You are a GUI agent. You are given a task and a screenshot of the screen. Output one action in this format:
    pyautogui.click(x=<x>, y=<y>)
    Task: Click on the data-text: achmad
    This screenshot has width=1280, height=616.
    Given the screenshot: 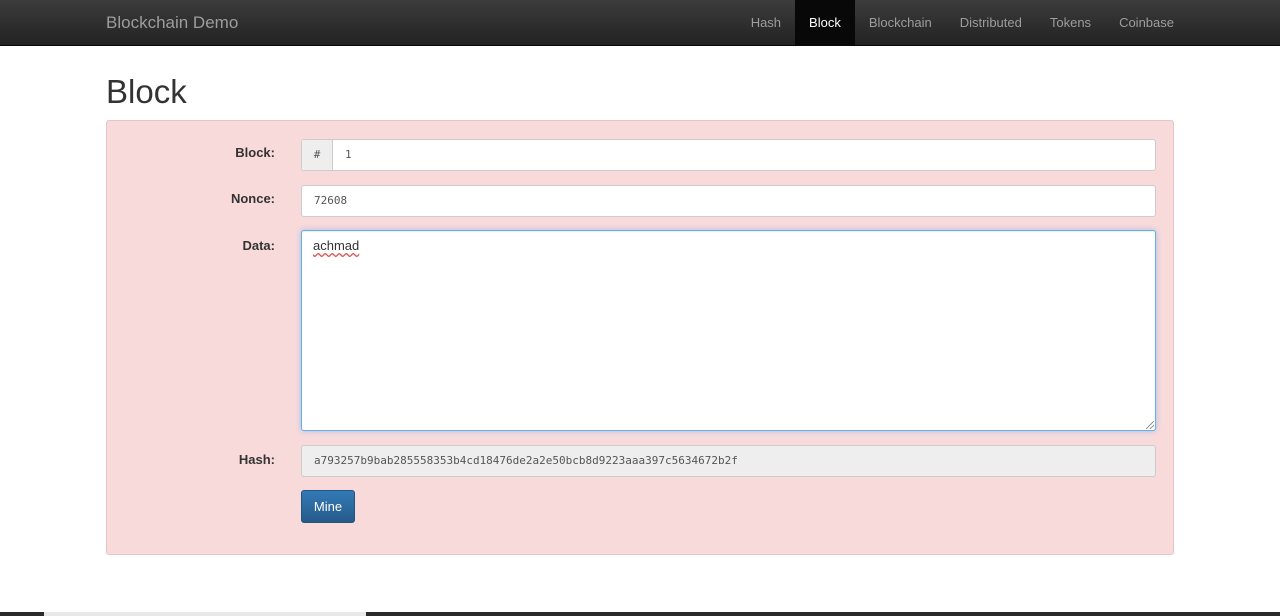 What is the action you would take?
    pyautogui.click(x=336, y=245)
    